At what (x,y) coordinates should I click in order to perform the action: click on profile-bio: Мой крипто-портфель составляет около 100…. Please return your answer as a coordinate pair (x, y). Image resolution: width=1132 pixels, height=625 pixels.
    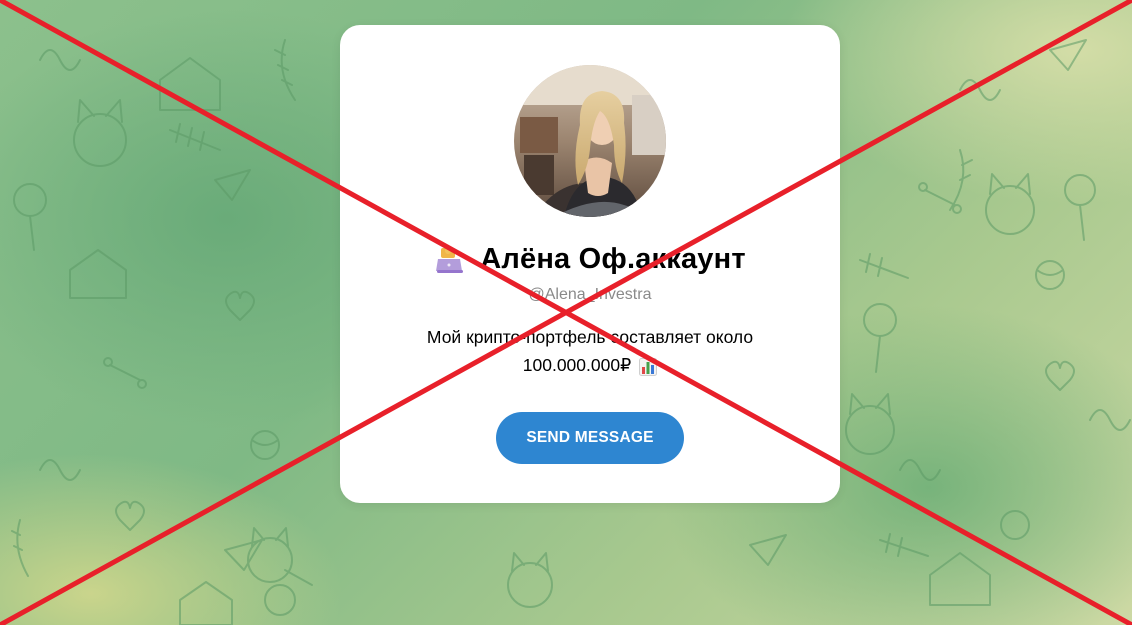
    Looking at the image, I should click on (590, 351).